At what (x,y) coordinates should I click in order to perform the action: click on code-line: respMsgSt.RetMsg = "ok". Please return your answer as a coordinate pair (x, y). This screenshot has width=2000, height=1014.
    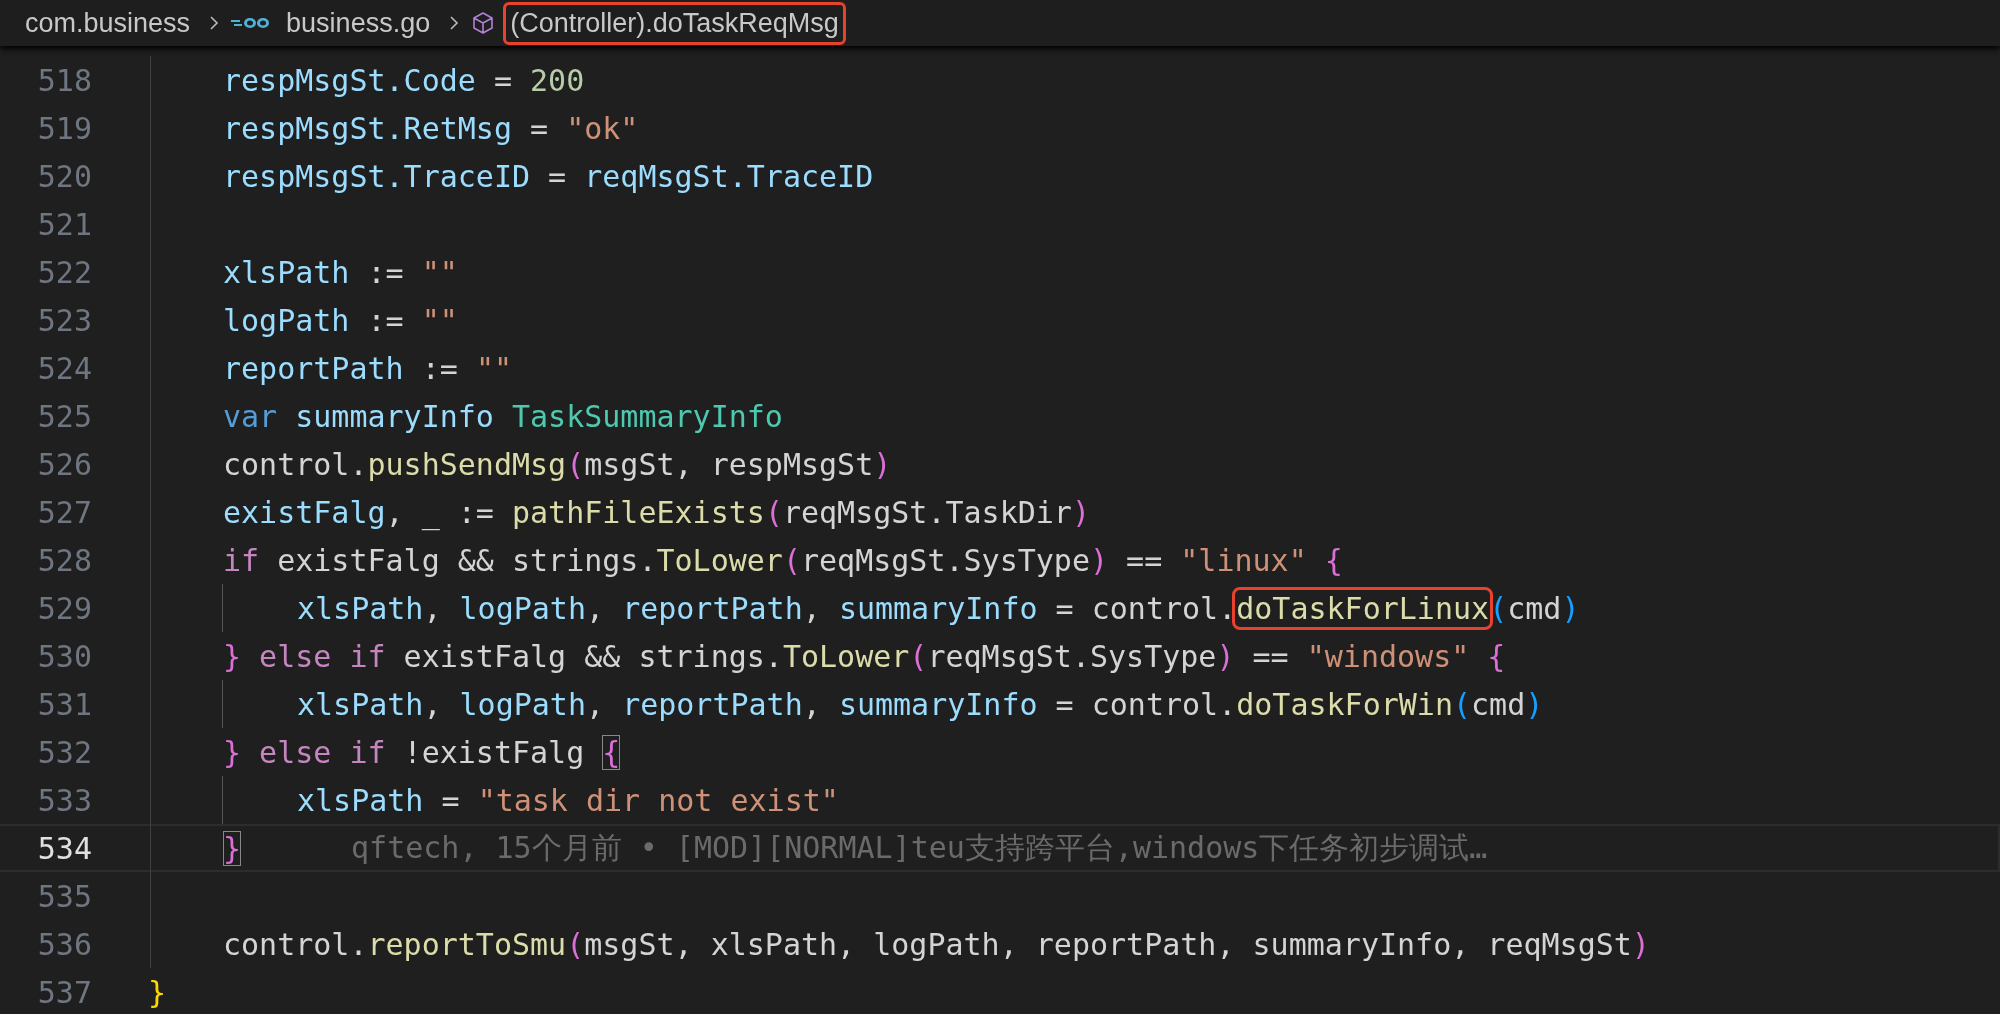
    Looking at the image, I should click on (431, 128).